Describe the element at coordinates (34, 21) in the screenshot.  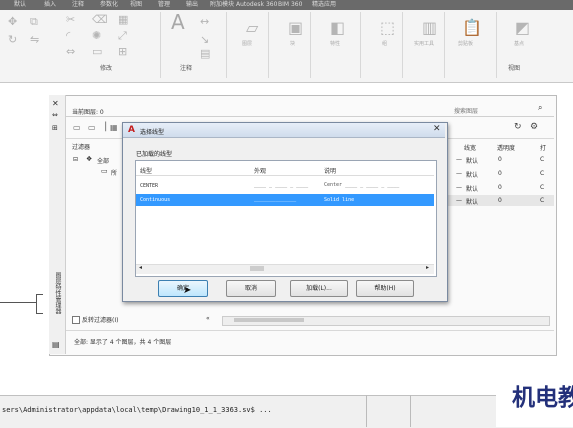
I see `copy-icon: ⧉` at that location.